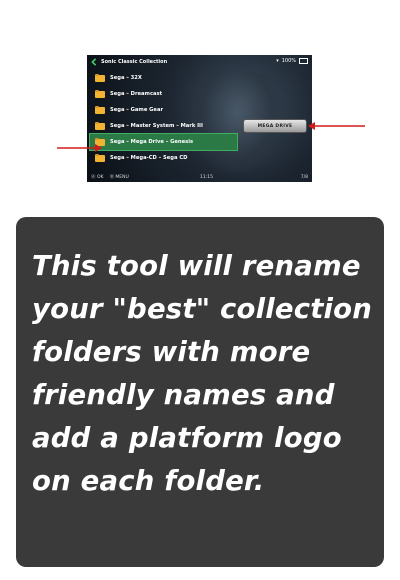  What do you see at coordinates (199, 61) in the screenshot?
I see `top-bar: Sonic Classic Collection ▾ 100%` at bounding box center [199, 61].